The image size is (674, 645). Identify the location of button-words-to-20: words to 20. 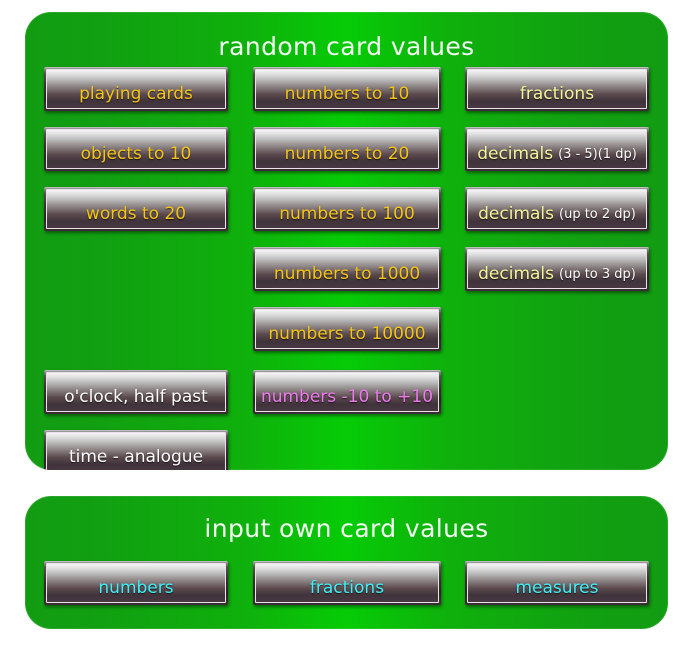
(136, 209).